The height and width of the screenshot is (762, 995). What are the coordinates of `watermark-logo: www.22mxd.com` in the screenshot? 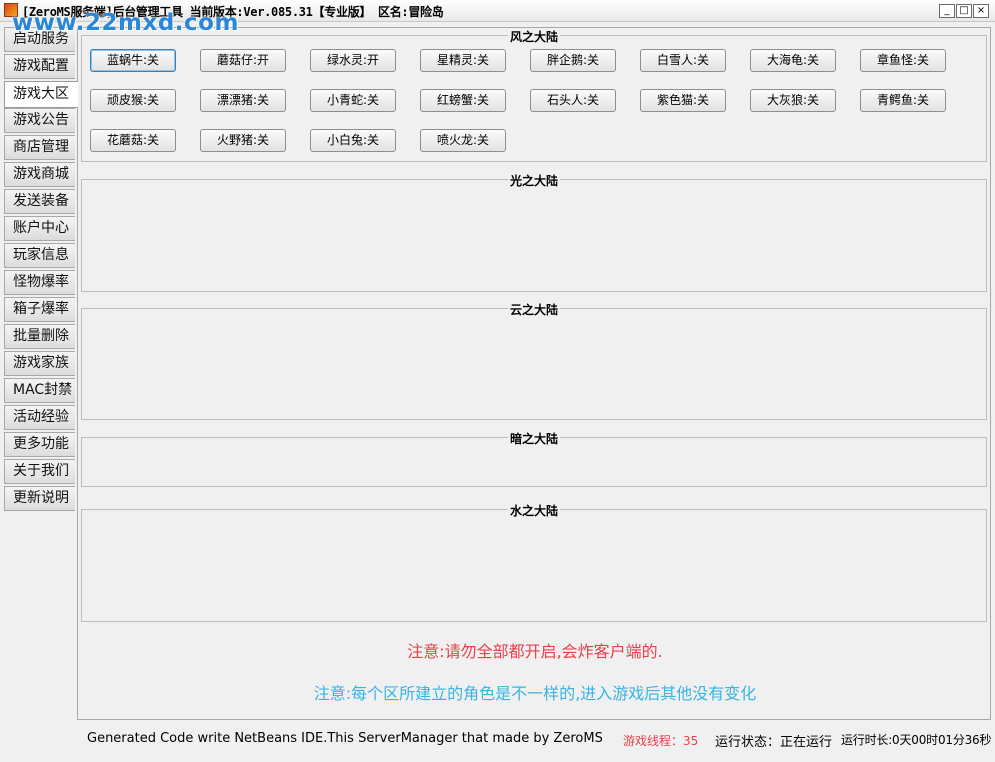 It's located at (125, 23).